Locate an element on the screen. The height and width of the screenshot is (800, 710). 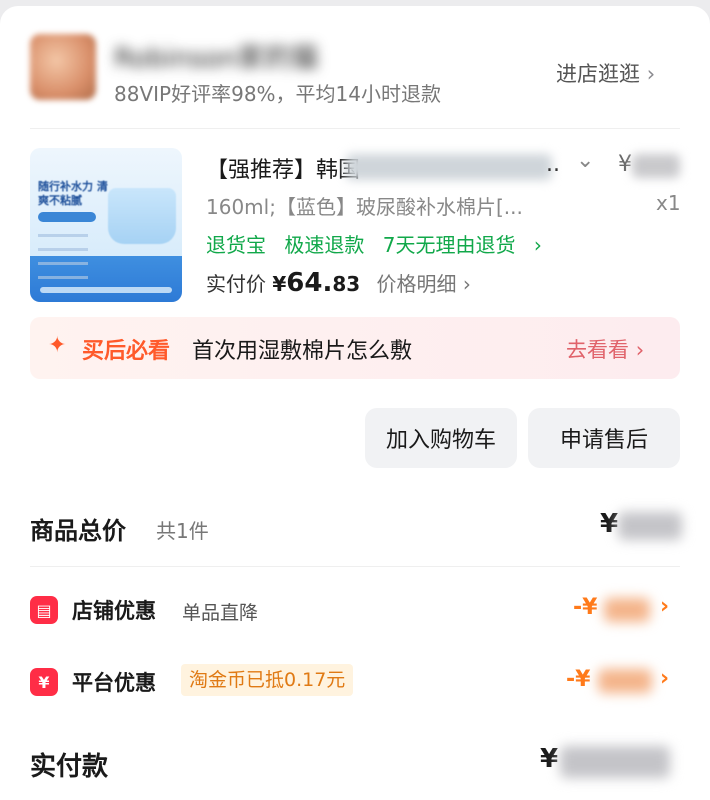
shop-icon: ▤ is located at coordinates (44, 610).